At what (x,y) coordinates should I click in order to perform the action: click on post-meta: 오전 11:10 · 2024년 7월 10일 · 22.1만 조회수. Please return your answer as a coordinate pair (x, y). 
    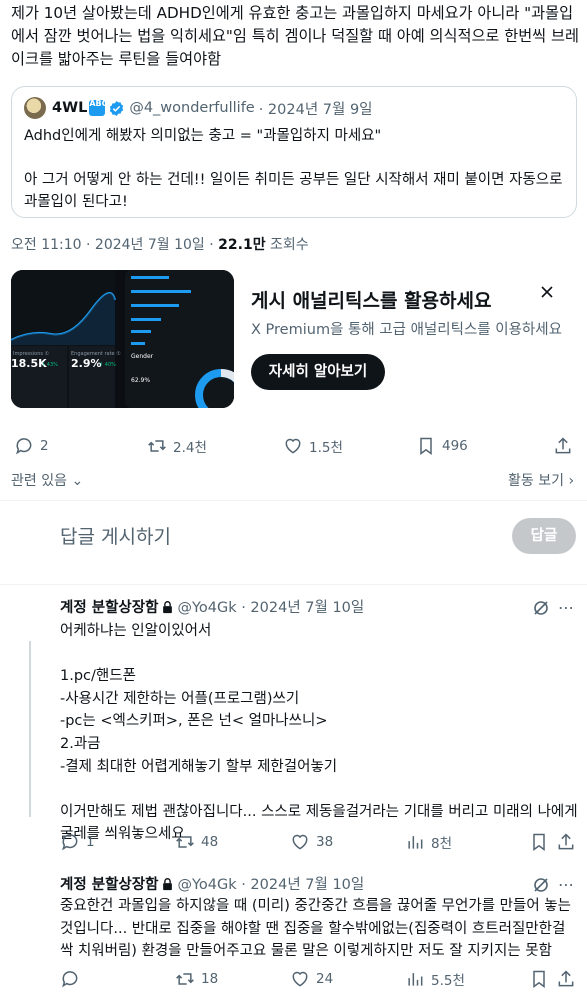
    Looking at the image, I should click on (160, 244).